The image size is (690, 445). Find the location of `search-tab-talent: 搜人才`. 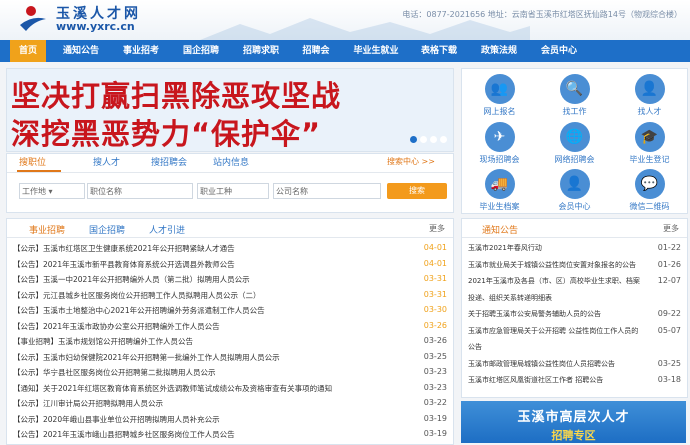

search-tab-talent: 搜人才 is located at coordinates (106, 163).